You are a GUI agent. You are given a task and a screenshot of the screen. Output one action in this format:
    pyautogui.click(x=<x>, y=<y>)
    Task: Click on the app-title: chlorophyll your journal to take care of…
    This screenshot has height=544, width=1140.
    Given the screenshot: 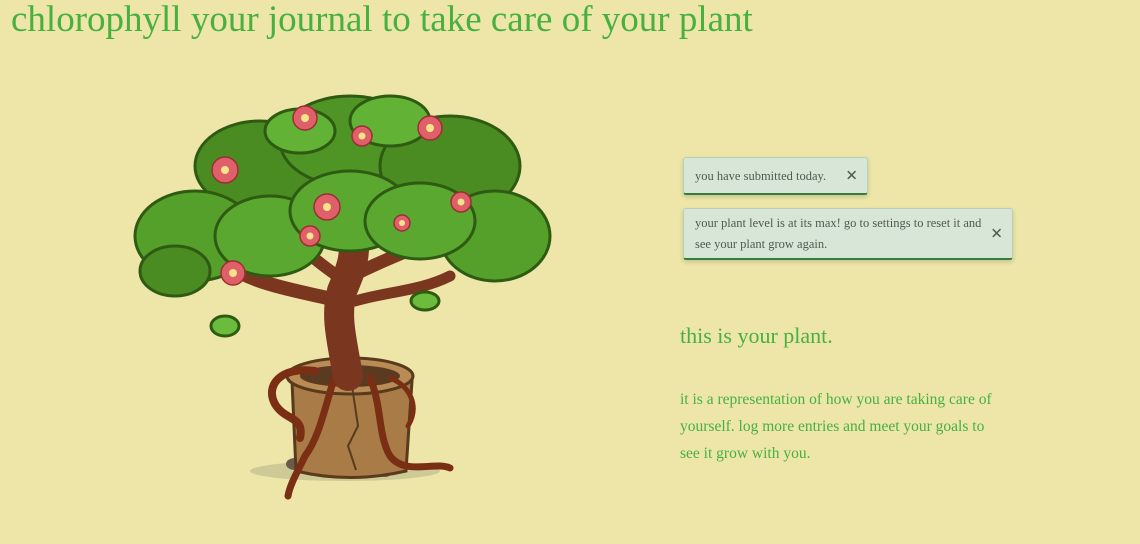 What is the action you would take?
    pyautogui.click(x=382, y=20)
    